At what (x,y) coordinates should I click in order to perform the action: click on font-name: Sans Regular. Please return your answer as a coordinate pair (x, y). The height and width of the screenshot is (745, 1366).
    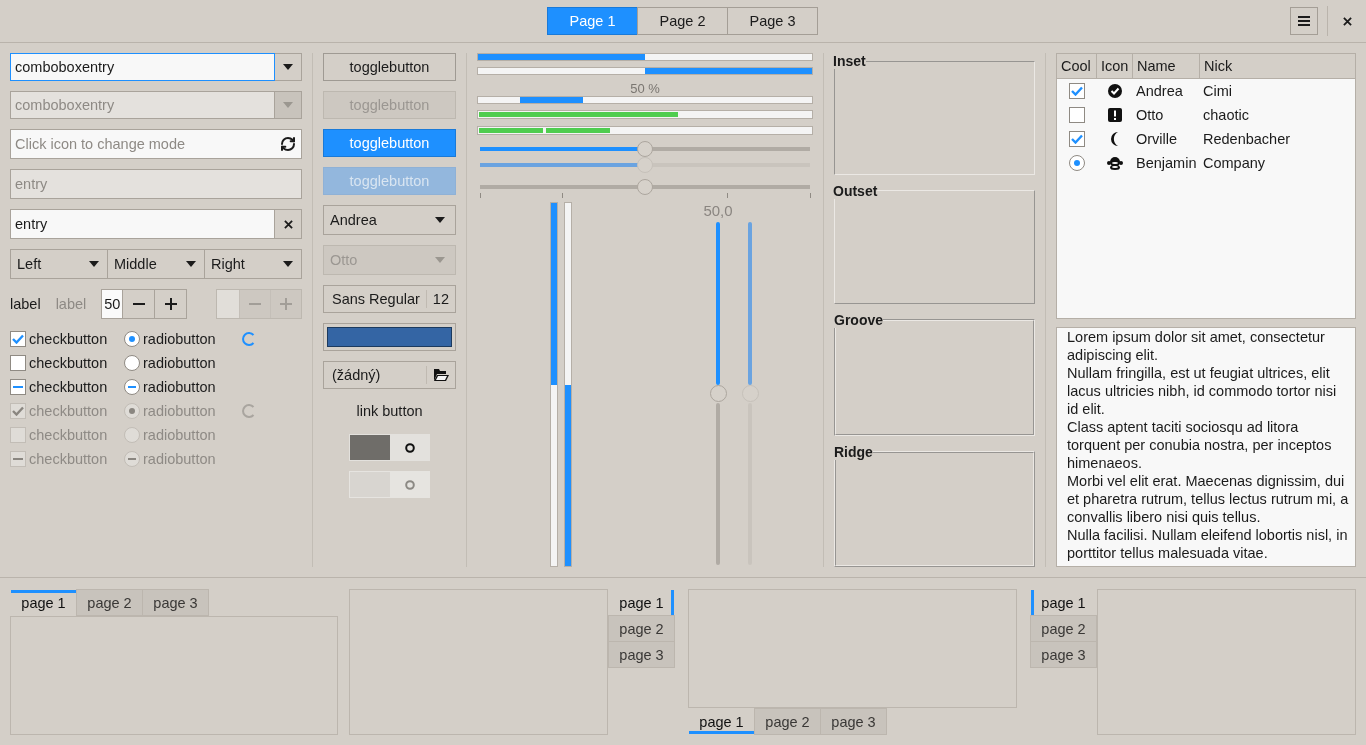
    Looking at the image, I should click on (376, 299).